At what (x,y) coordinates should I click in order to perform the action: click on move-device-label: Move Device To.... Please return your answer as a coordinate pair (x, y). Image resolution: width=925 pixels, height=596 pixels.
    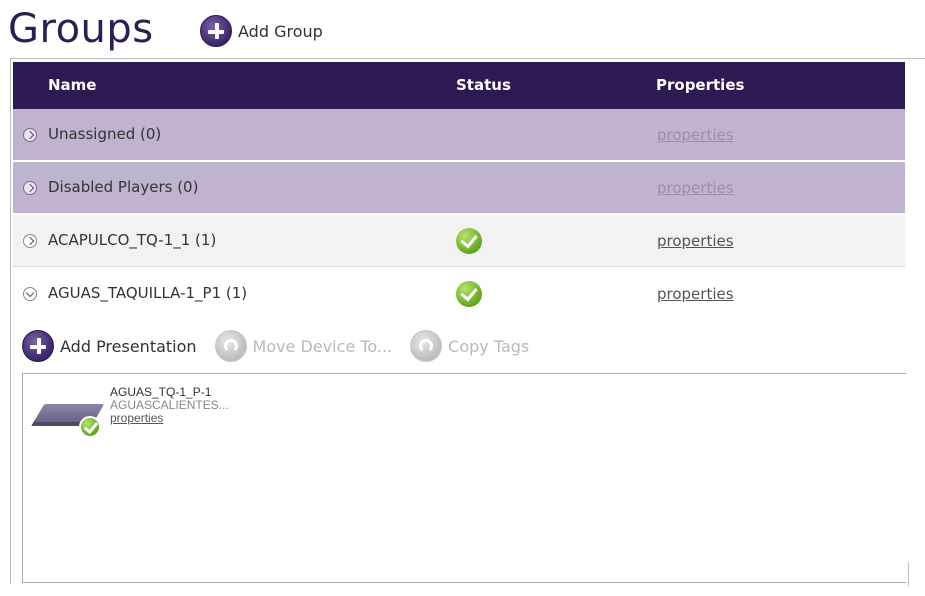
    Looking at the image, I should click on (322, 346).